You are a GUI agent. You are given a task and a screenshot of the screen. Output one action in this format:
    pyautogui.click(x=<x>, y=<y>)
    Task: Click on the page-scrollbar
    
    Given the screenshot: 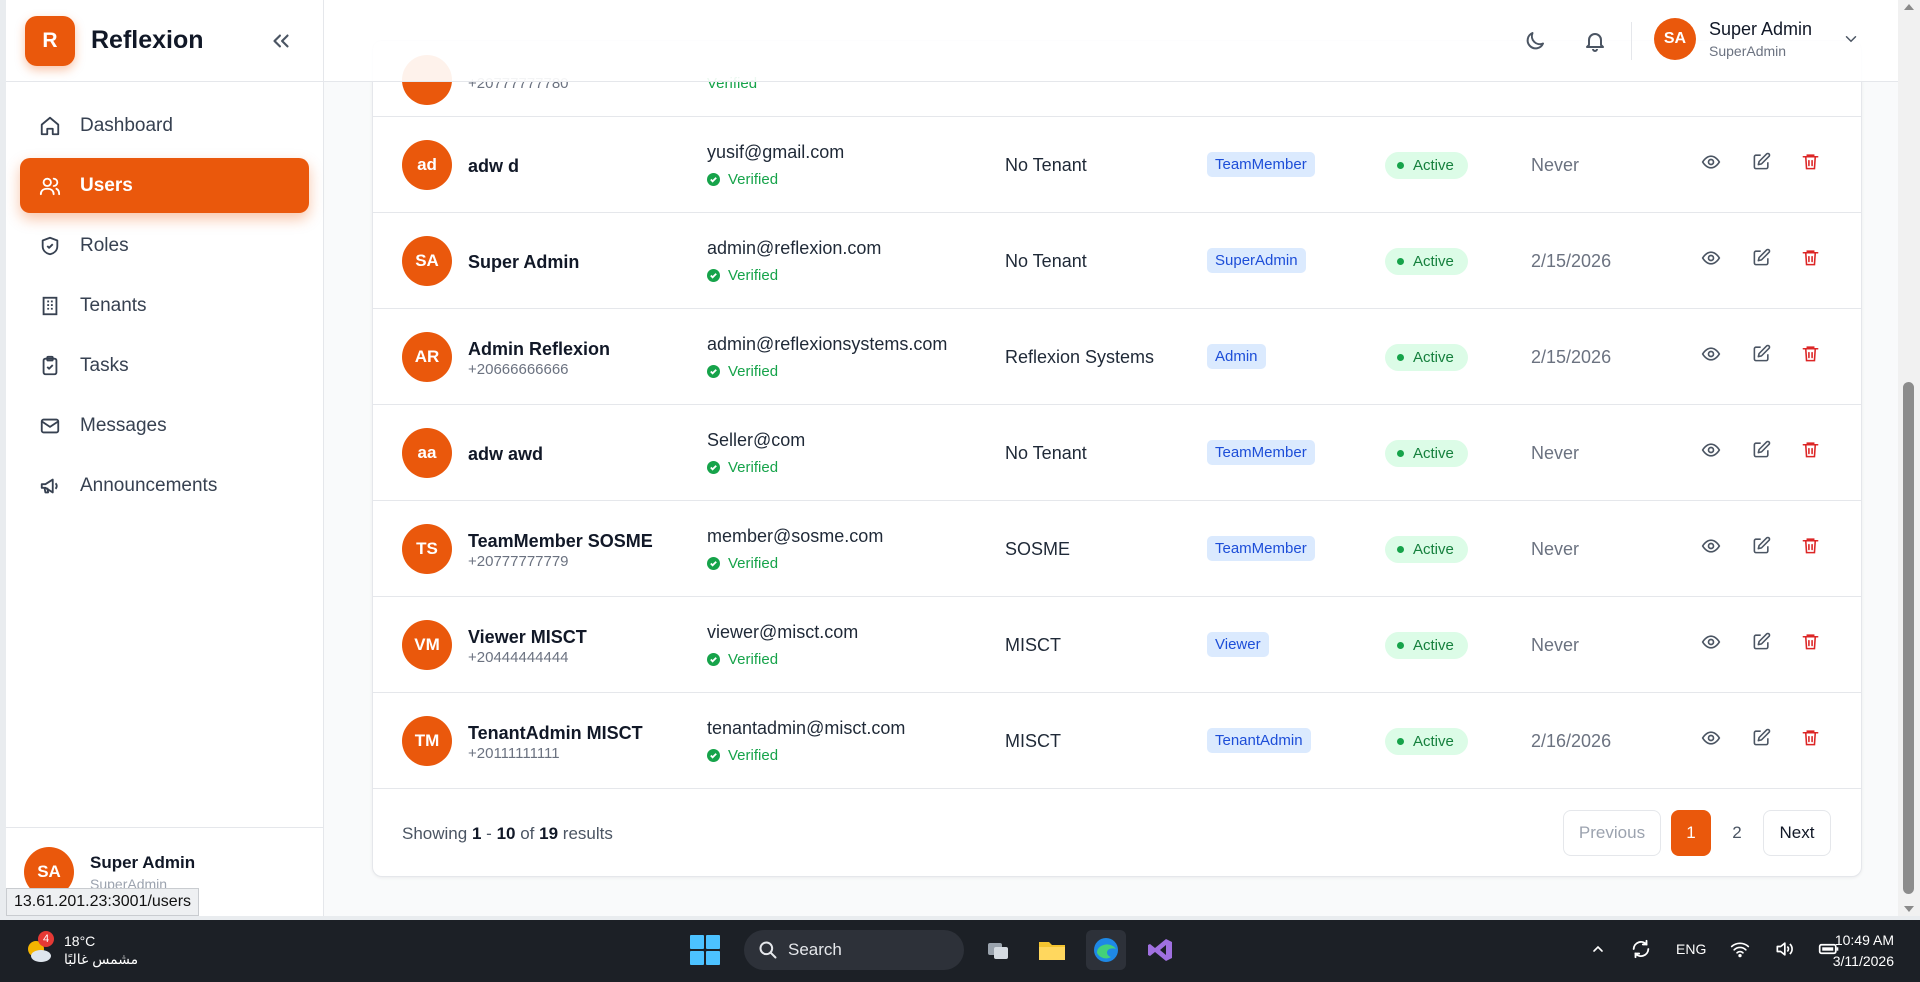 What is the action you would take?
    pyautogui.click(x=1909, y=458)
    